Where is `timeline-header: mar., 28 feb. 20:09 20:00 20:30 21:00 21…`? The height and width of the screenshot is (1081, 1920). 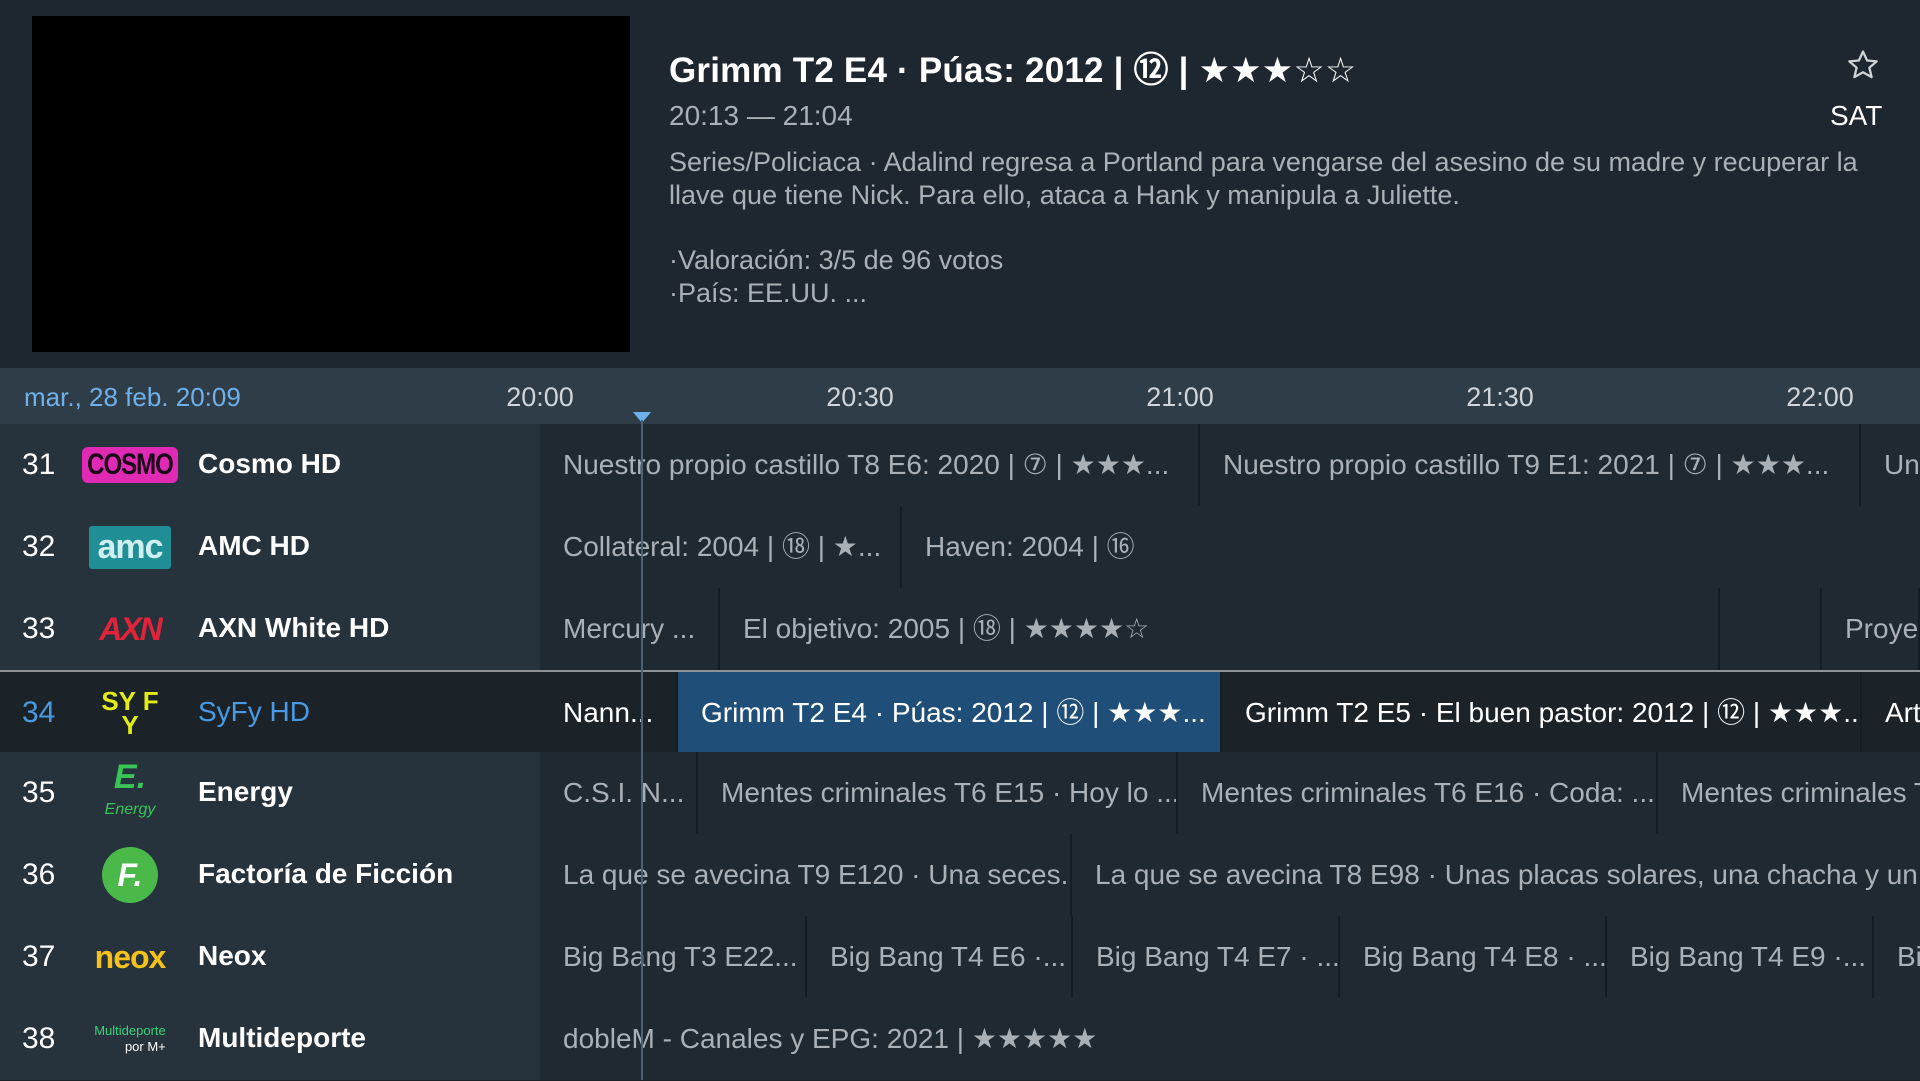 timeline-header: mar., 28 feb. 20:09 20:00 20:30 21:00 21… is located at coordinates (960, 396).